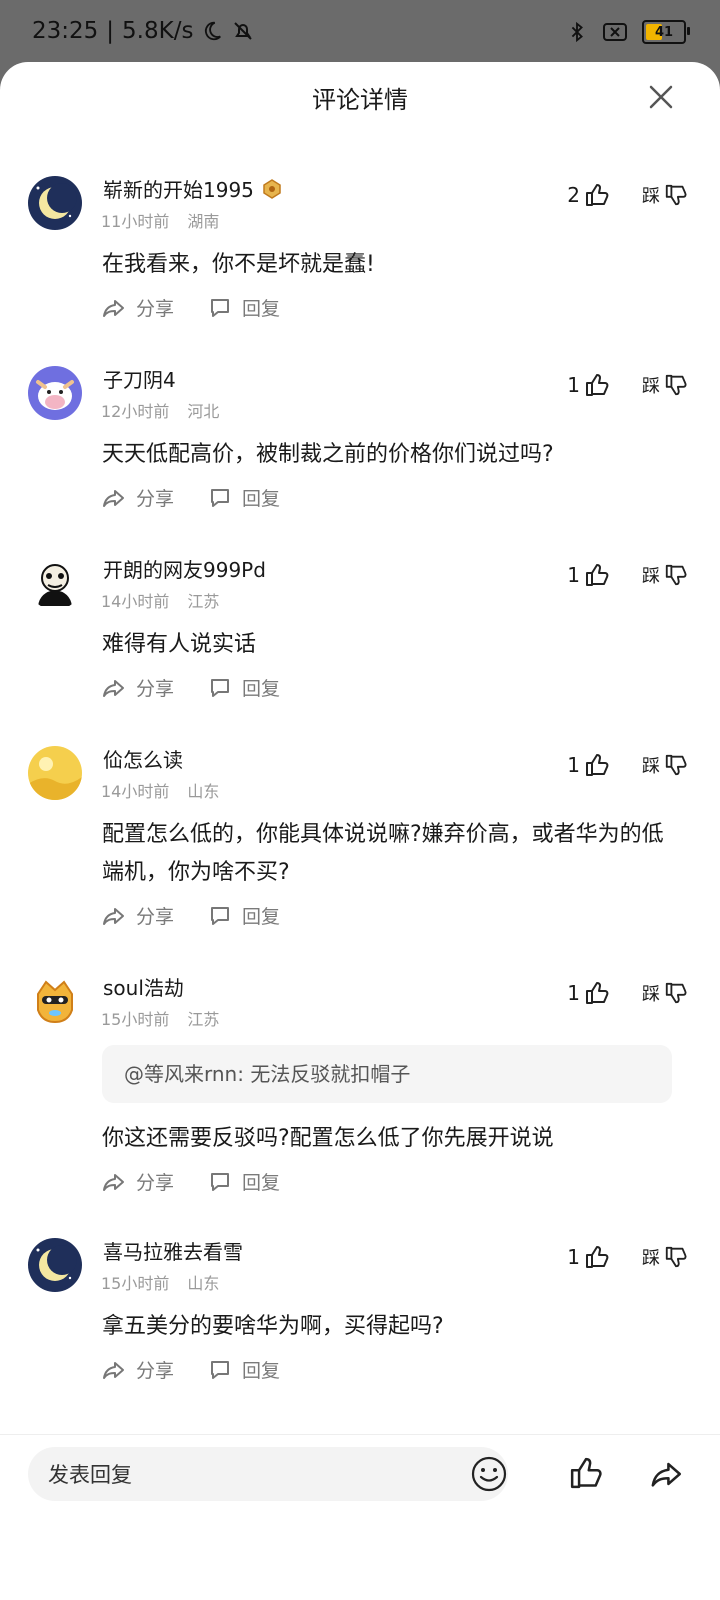 This screenshot has width=720, height=1600. I want to click on comment-location: 湖南, so click(203, 221).